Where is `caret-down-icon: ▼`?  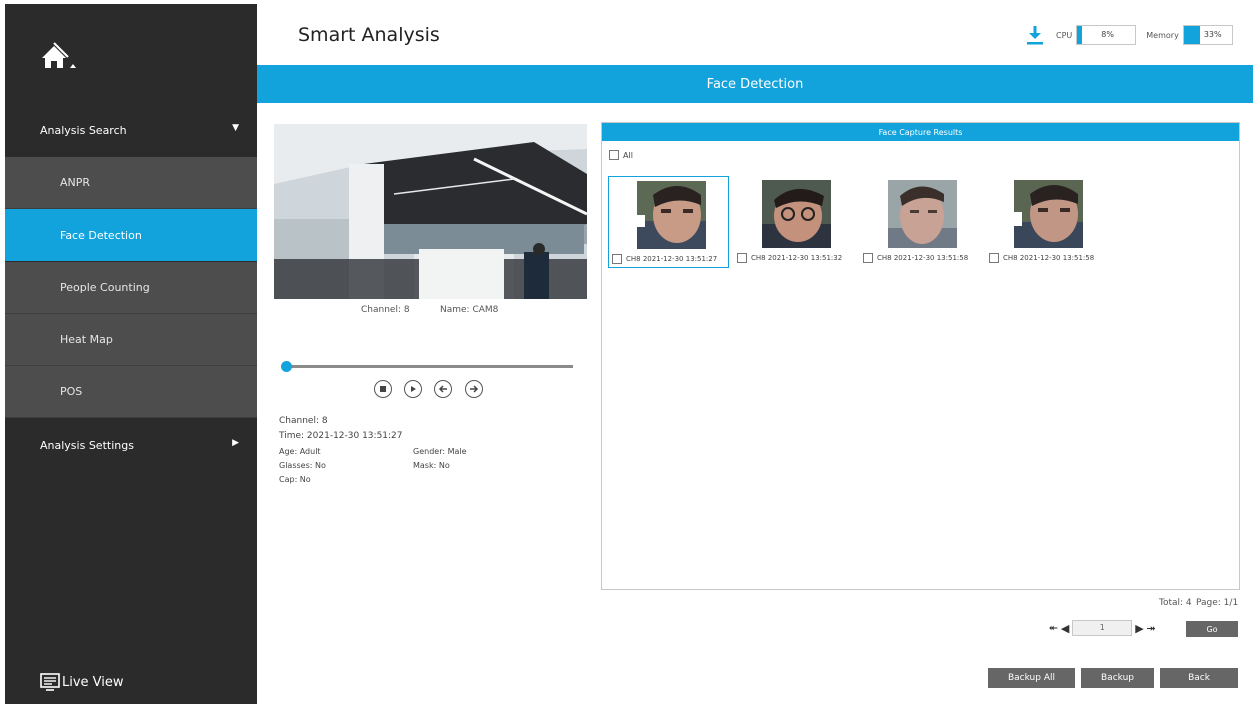 caret-down-icon: ▼ is located at coordinates (235, 128).